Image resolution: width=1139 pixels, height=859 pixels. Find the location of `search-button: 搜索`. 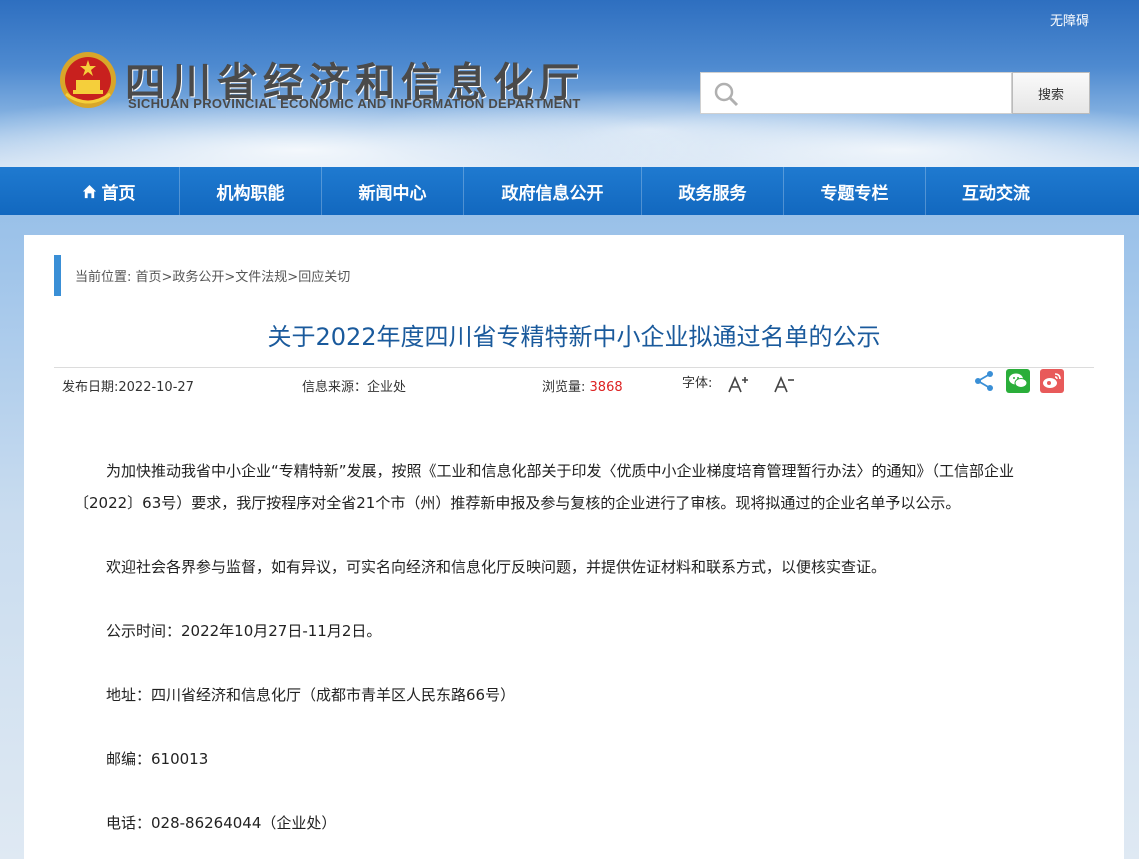

search-button: 搜索 is located at coordinates (1051, 93).